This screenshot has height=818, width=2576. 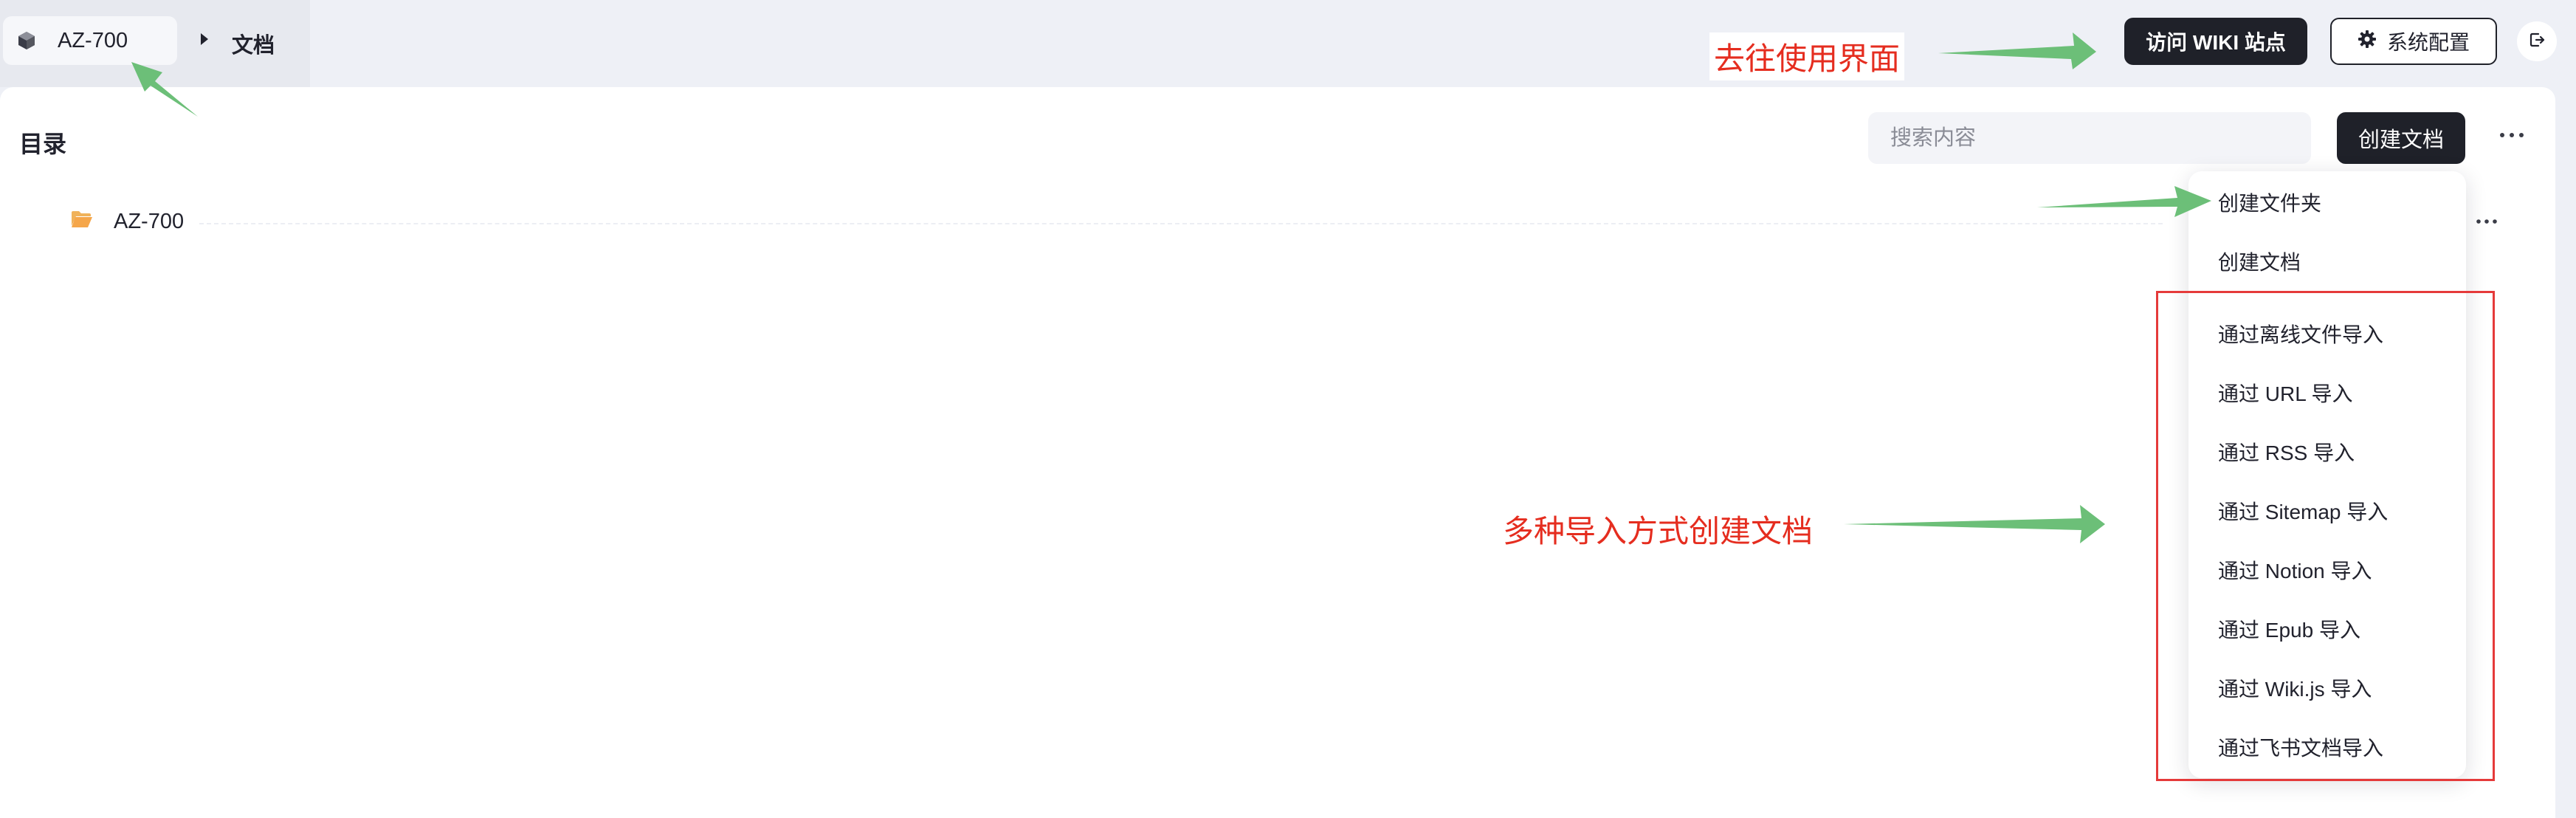 I want to click on menu-item-import-url: 通过 URL 导入, so click(x=2286, y=393).